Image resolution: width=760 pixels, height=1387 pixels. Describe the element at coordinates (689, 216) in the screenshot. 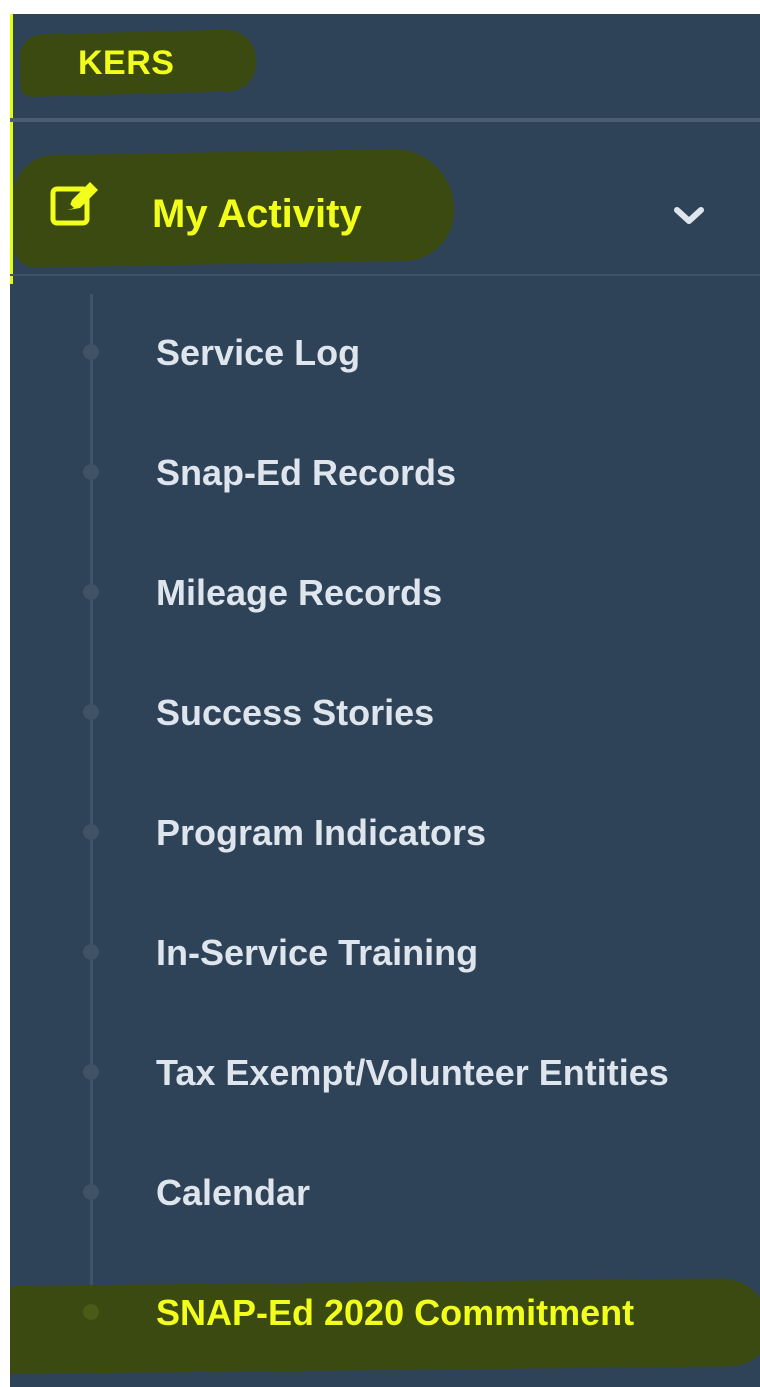

I see `chevron-down-icon` at that location.